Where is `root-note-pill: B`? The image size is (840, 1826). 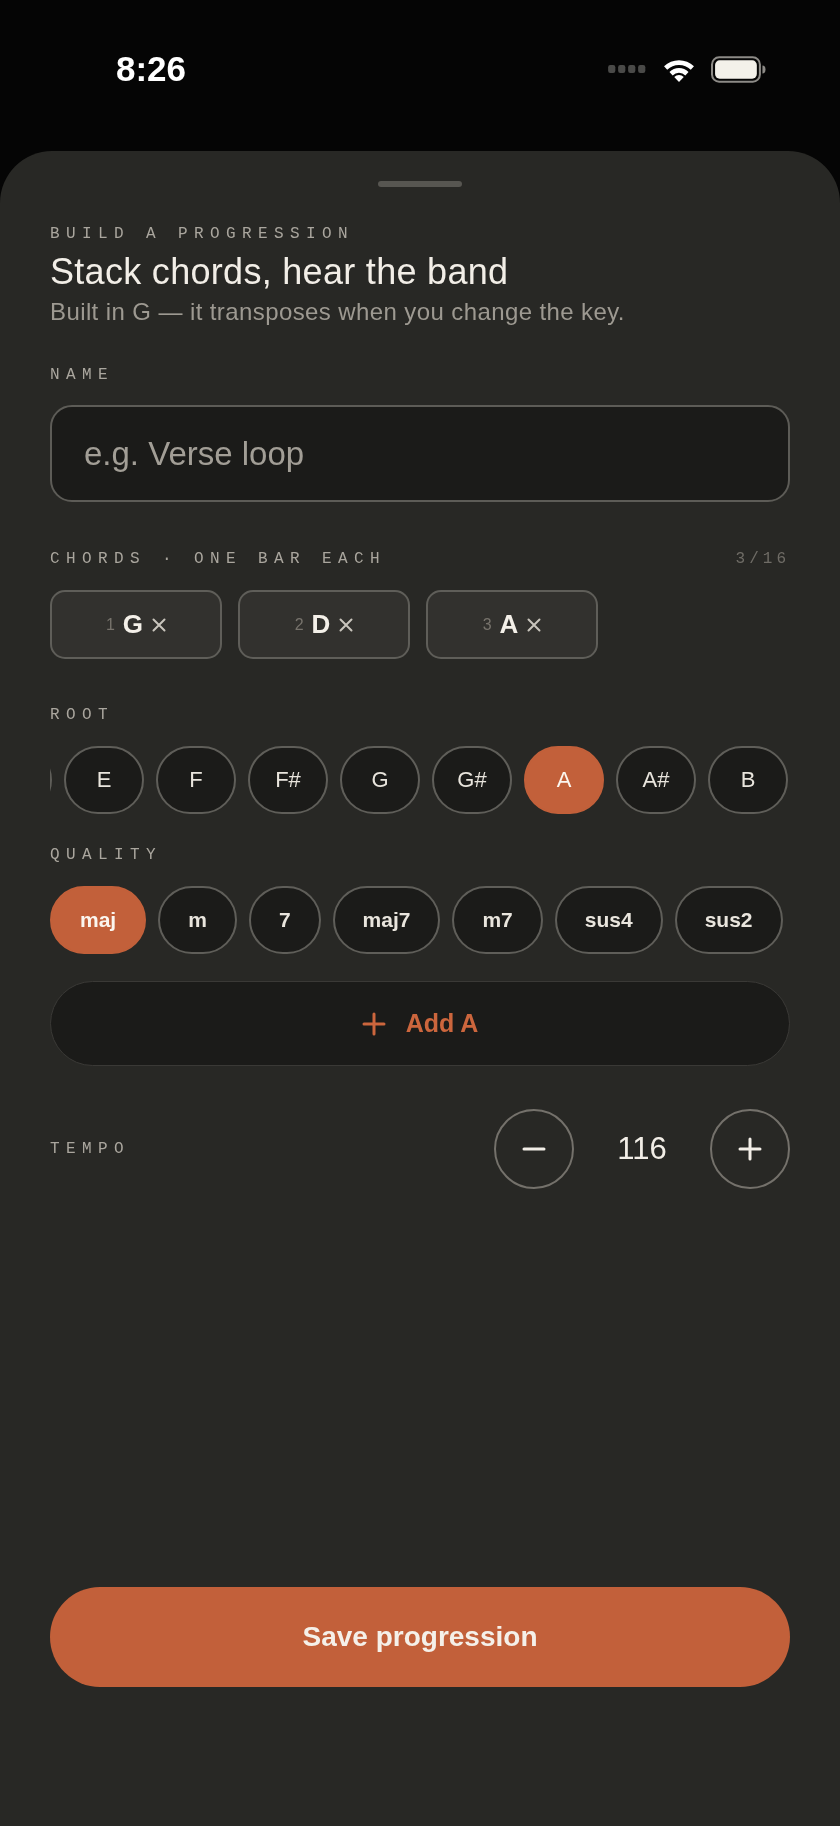
root-note-pill: B is located at coordinates (748, 780).